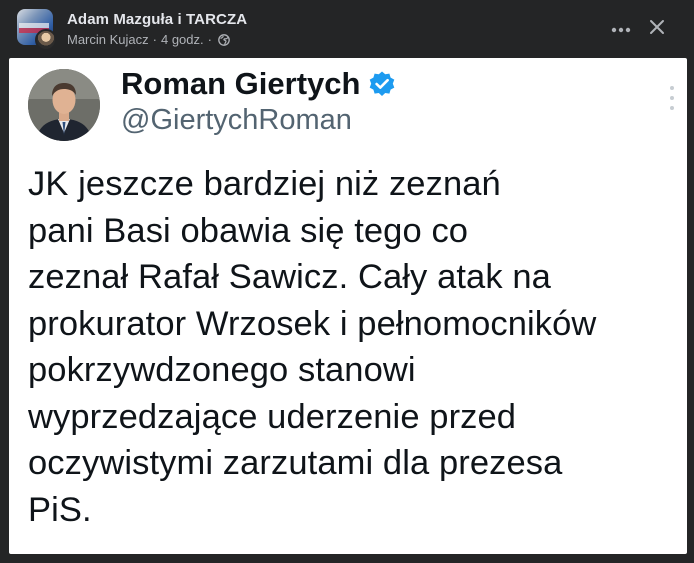 This screenshot has height=563, width=694. I want to click on more-options-button, so click(621, 29).